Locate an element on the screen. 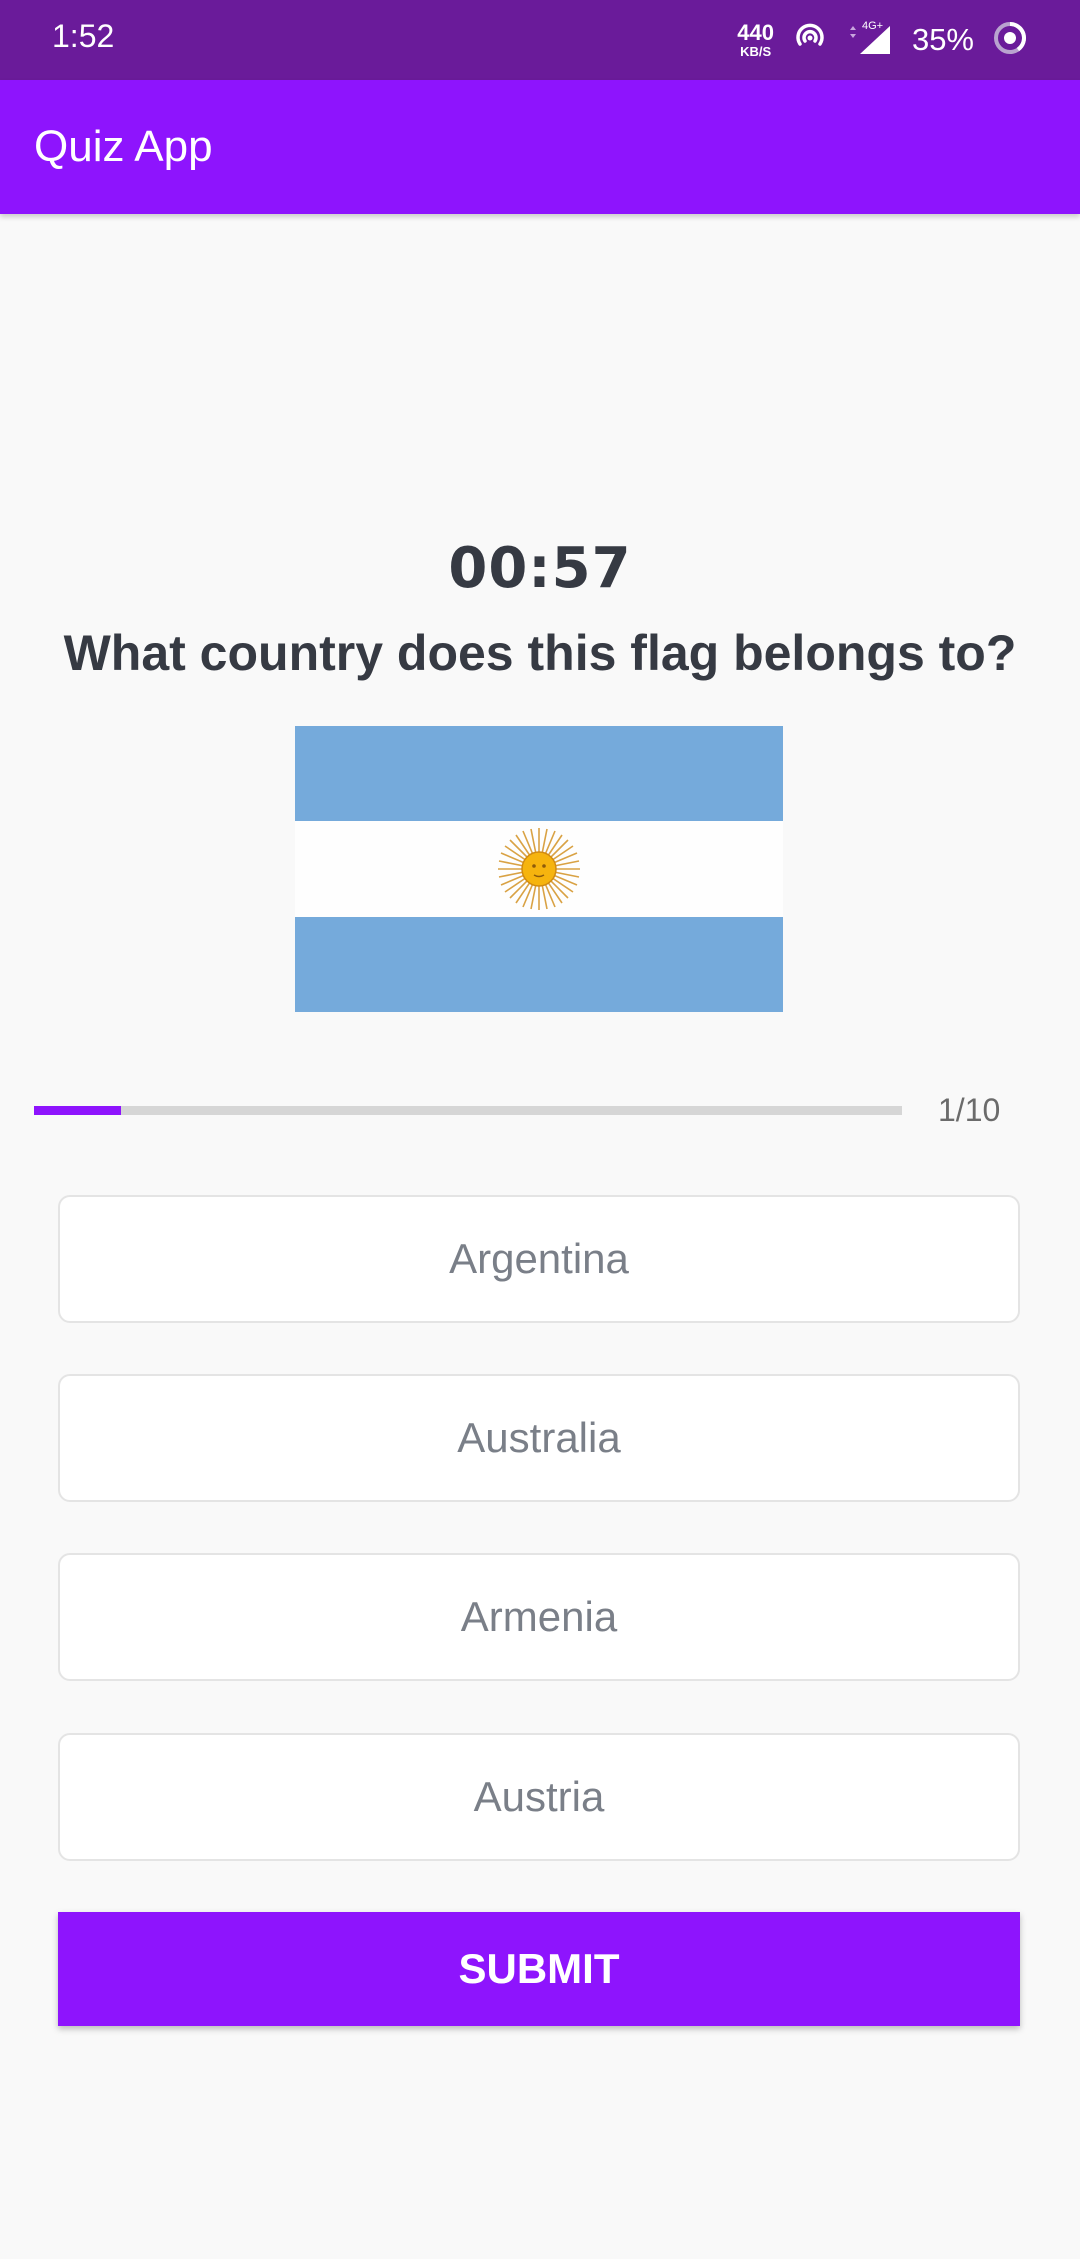 The image size is (1080, 2259). app-bar: Quiz App is located at coordinates (540, 147).